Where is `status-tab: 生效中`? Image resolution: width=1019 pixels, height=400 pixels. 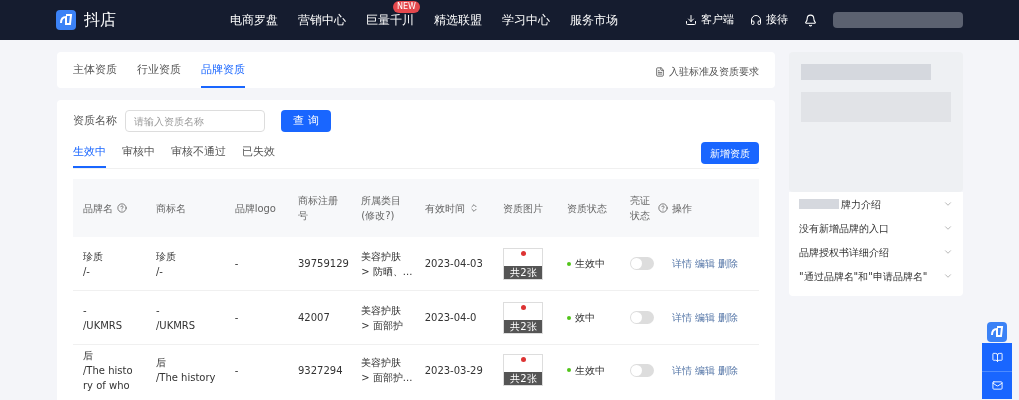
status-tab: 生效中 is located at coordinates (89, 155).